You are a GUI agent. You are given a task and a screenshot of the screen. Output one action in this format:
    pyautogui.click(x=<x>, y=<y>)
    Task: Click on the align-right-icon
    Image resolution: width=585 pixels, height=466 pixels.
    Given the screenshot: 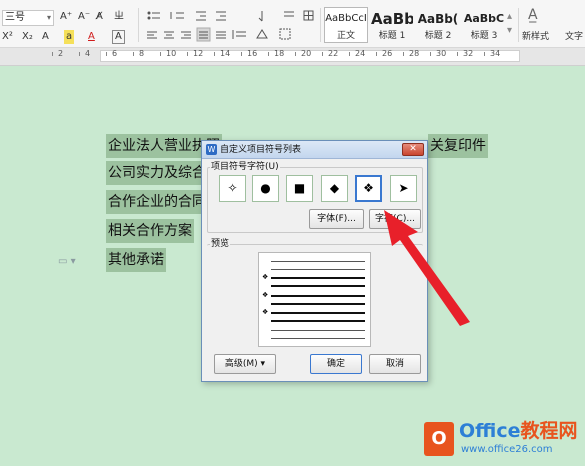 What is the action you would take?
    pyautogui.click(x=186, y=35)
    